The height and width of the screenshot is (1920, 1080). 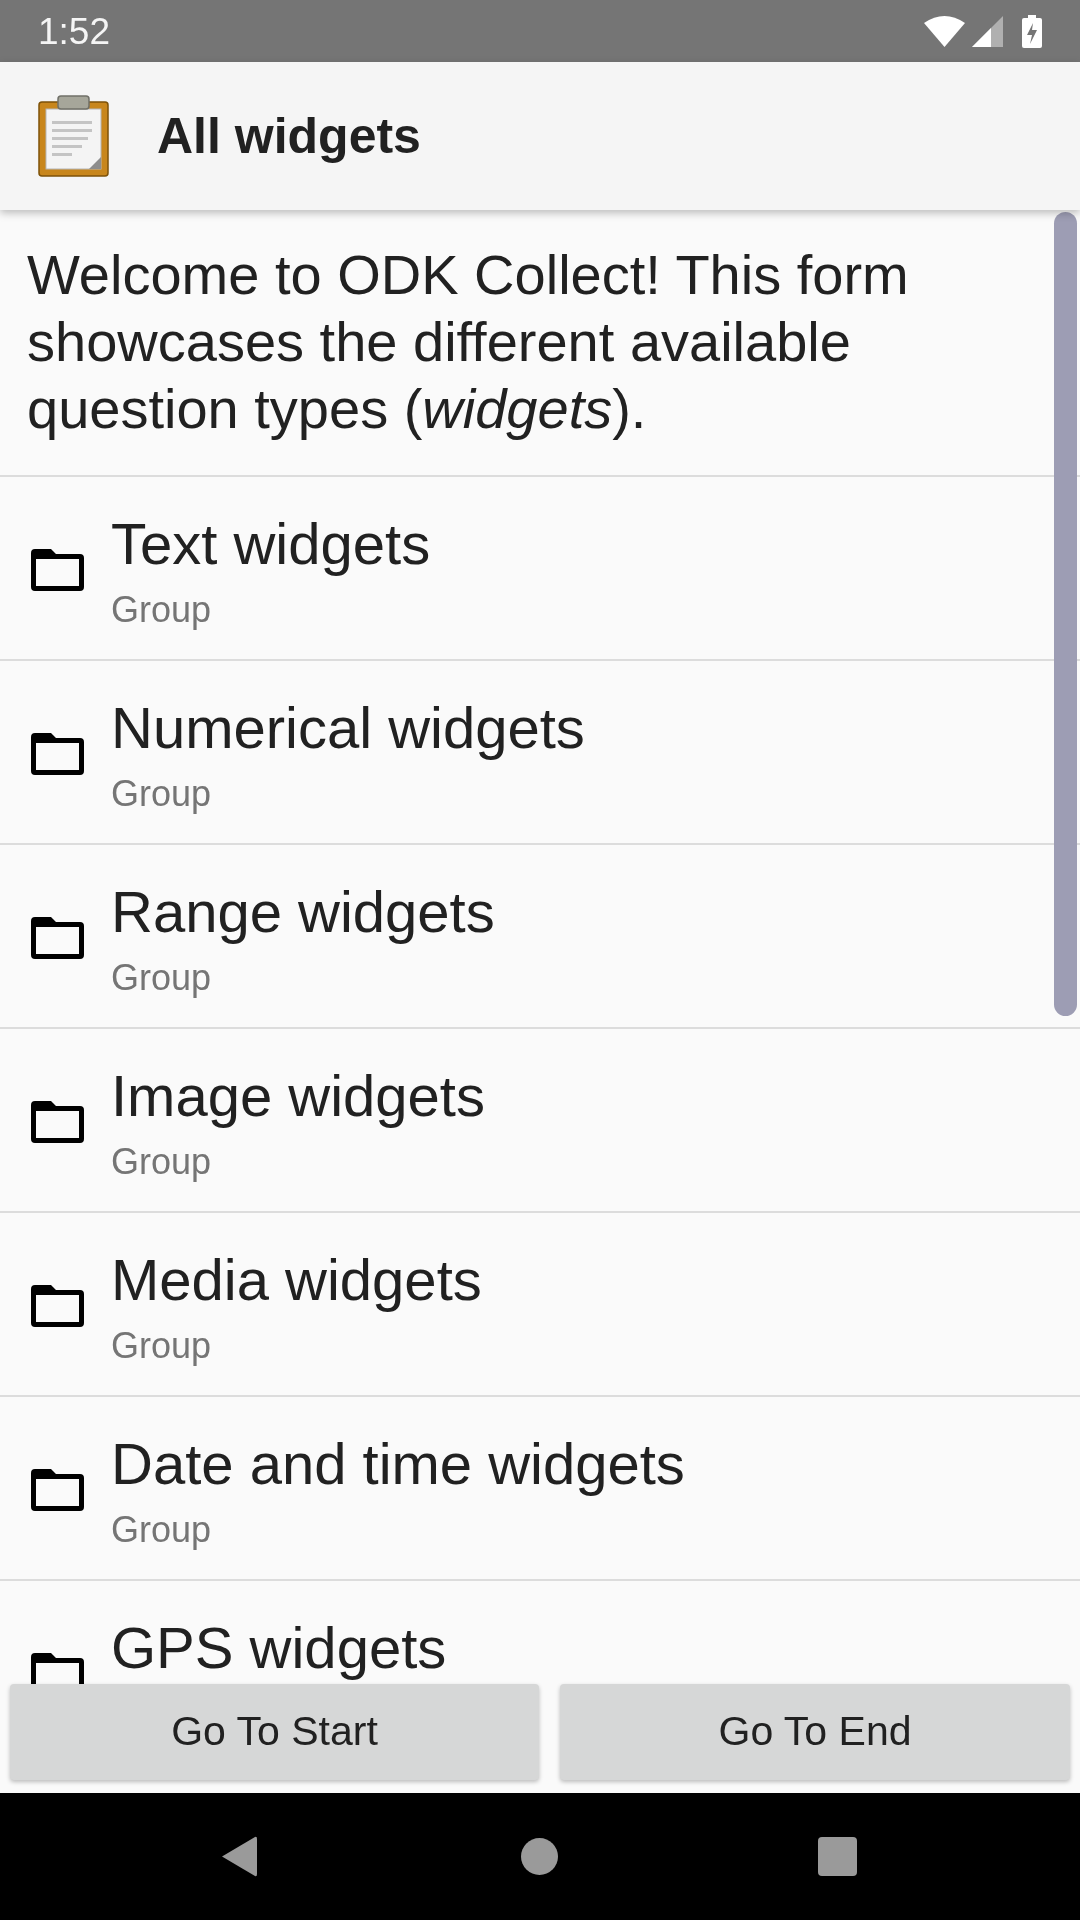 What do you see at coordinates (987, 31) in the screenshot?
I see `signal-icon` at bounding box center [987, 31].